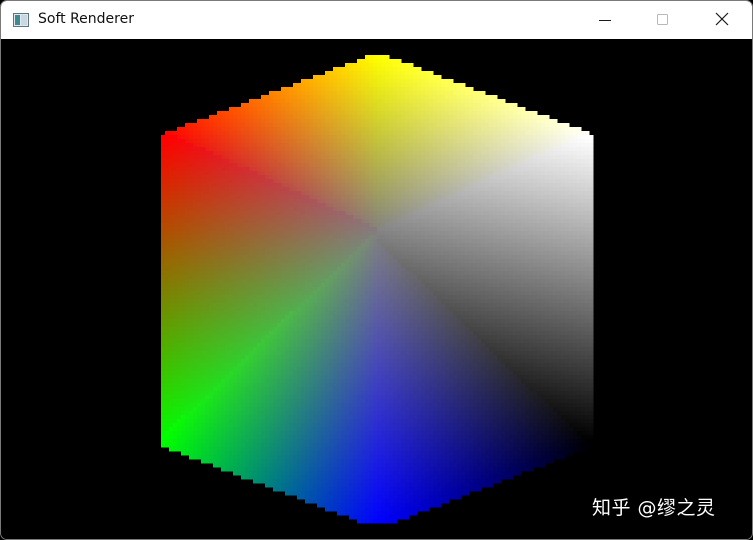 The width and height of the screenshot is (753, 540). What do you see at coordinates (654, 508) in the screenshot?
I see `watermark-text: 知乎 @缪之灵` at bounding box center [654, 508].